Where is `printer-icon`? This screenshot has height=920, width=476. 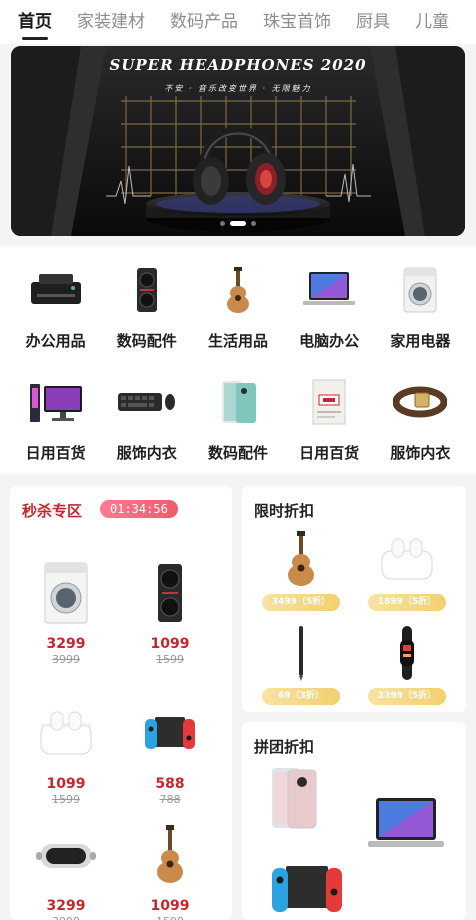
printer-icon is located at coordinates (56, 290).